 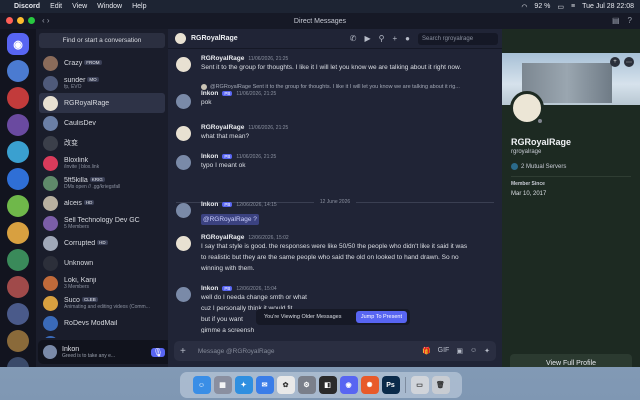 What do you see at coordinates (419, 385) in the screenshot?
I see `preview-icon: ▭` at bounding box center [419, 385].